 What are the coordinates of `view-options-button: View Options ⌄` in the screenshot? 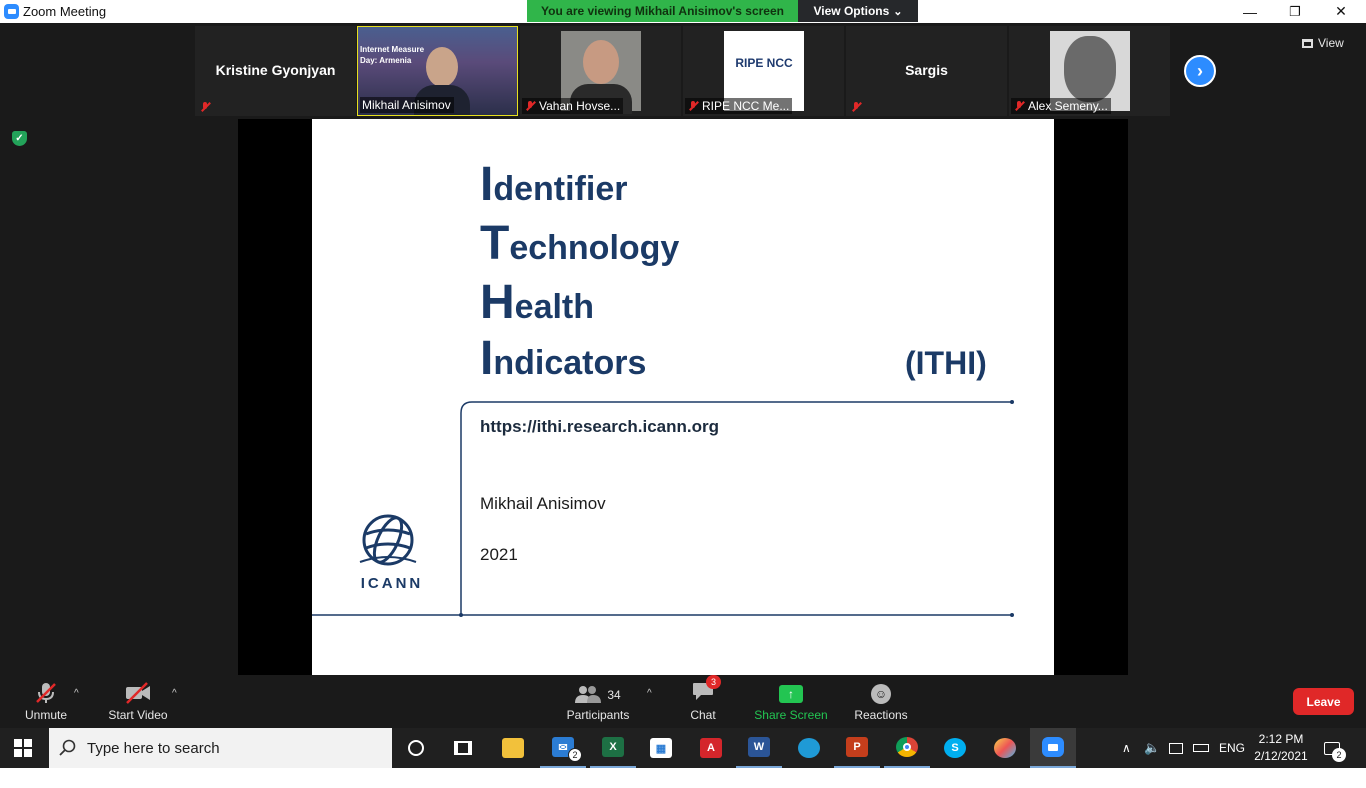 It's located at (858, 11).